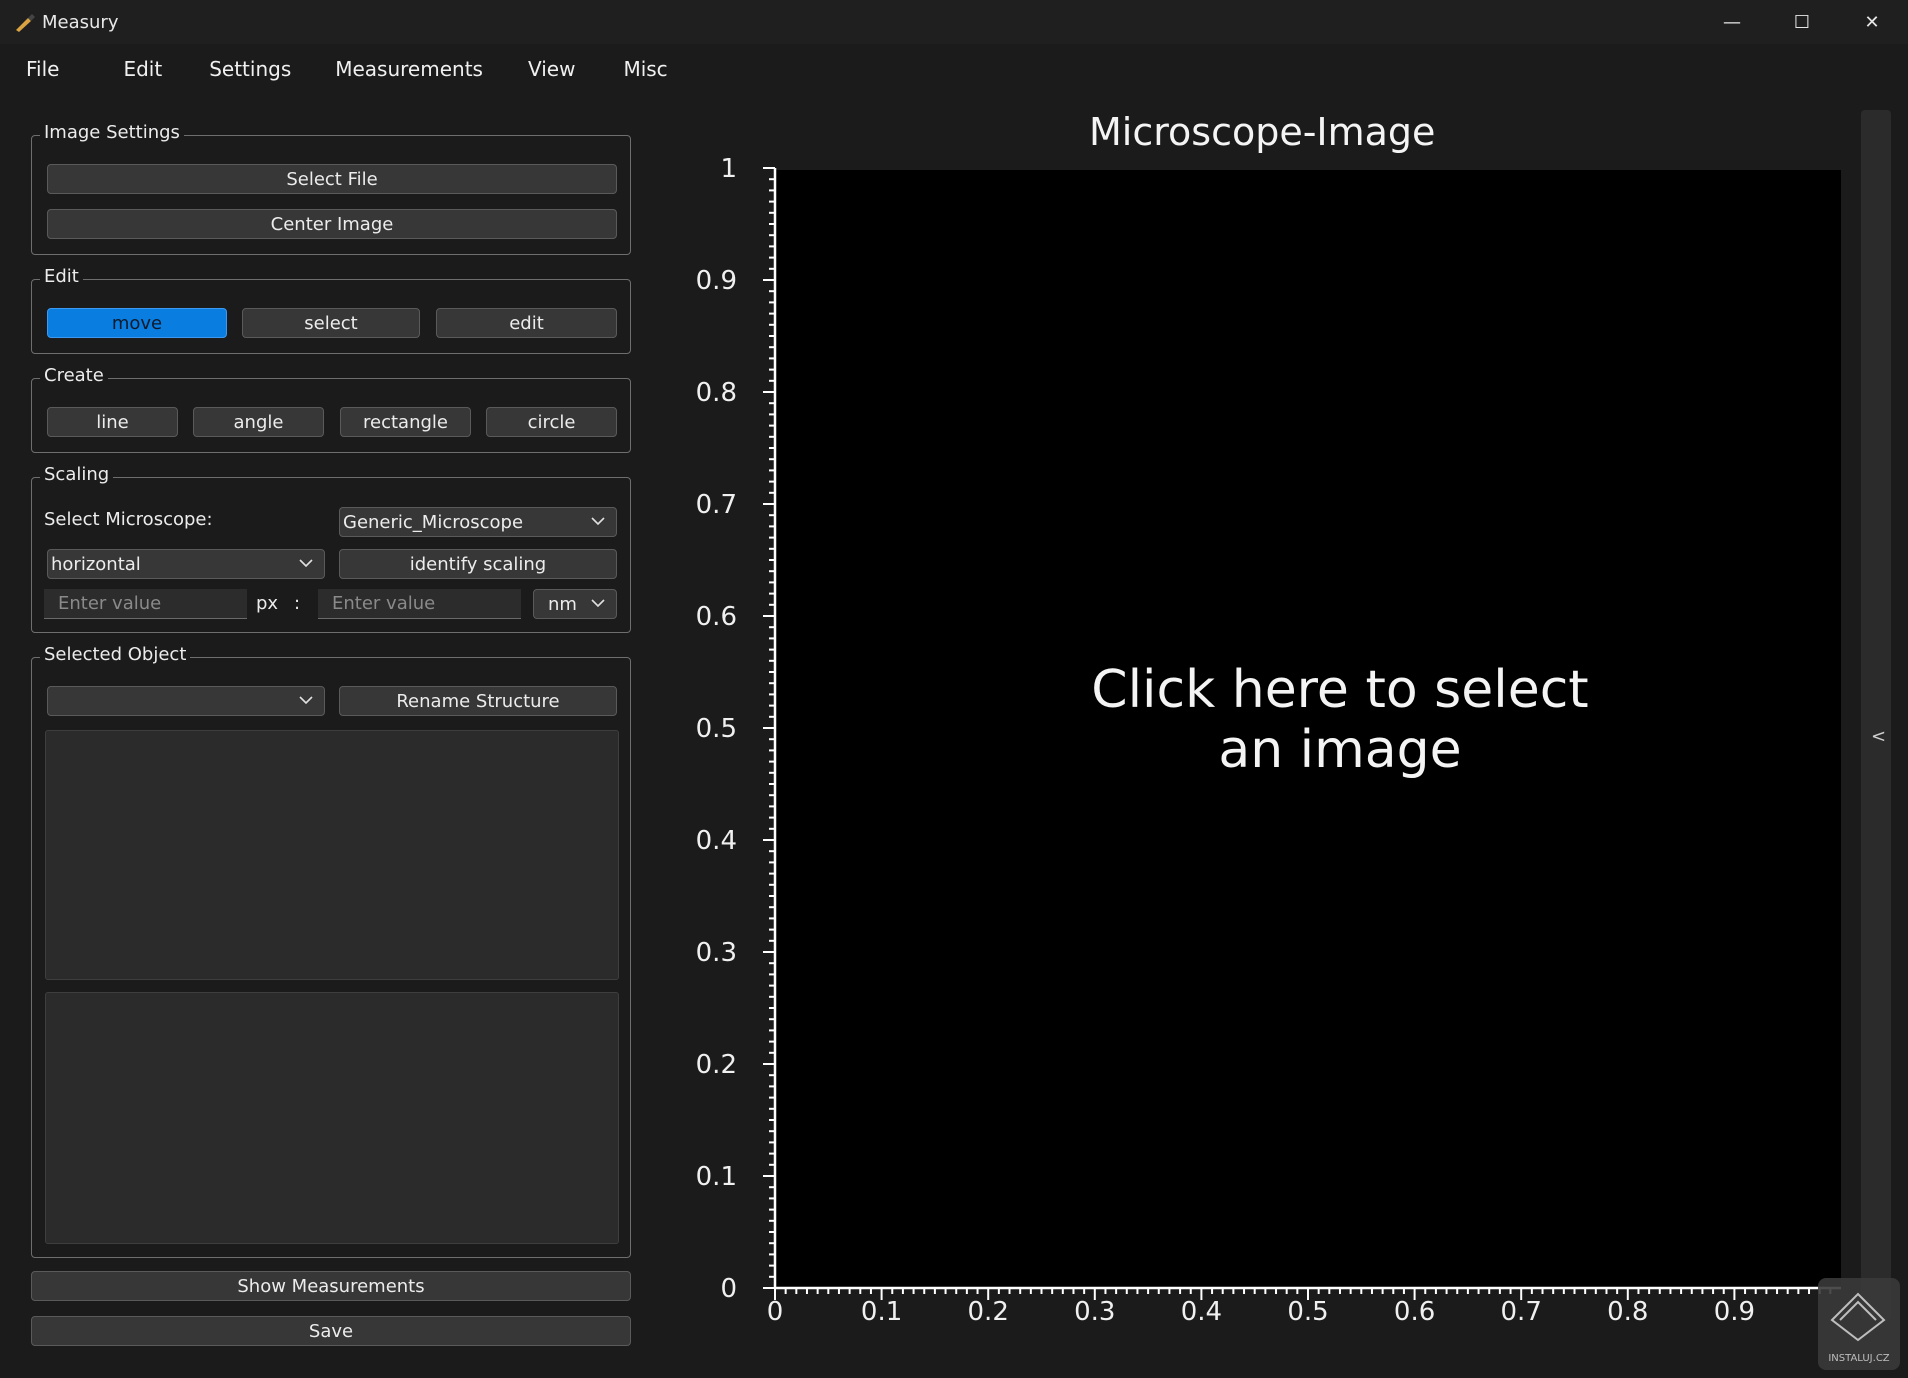 This screenshot has height=1378, width=1908. What do you see at coordinates (716, 1177) in the screenshot?
I see `y-tick-label: 0.1` at bounding box center [716, 1177].